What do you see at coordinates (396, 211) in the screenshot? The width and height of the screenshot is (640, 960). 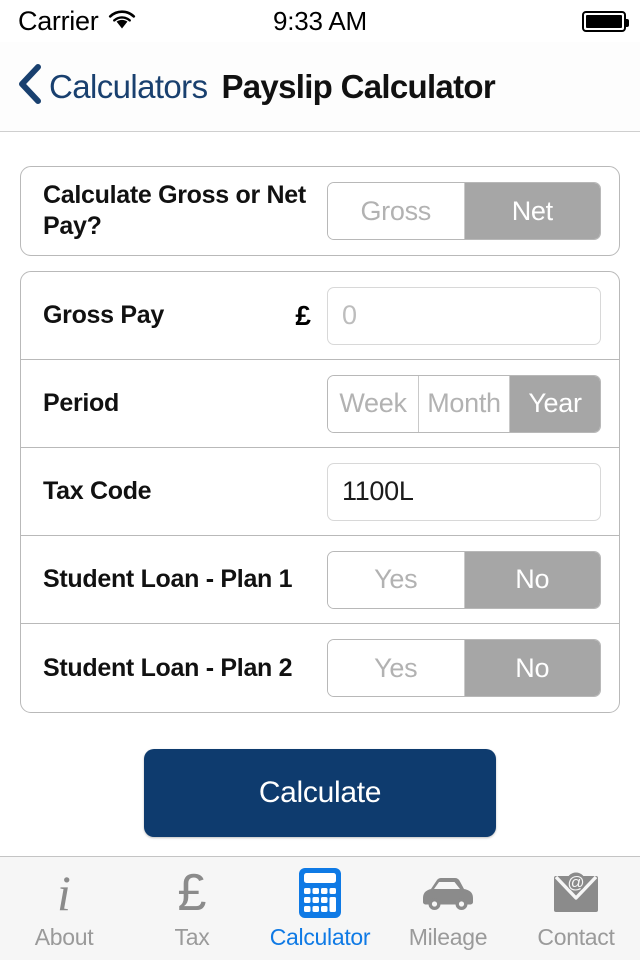 I see `segment-gross: Gross` at bounding box center [396, 211].